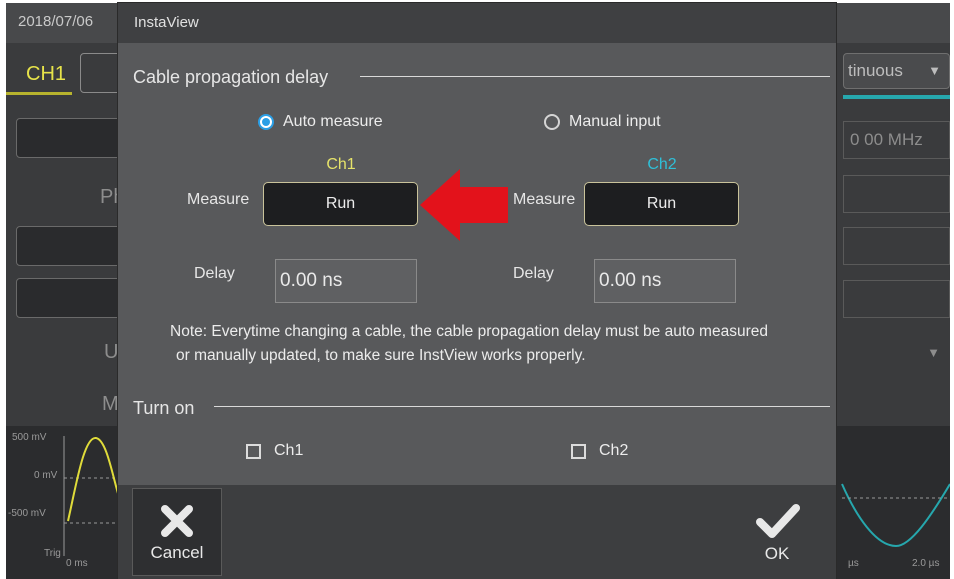  I want to click on dialog-title: InstaView, so click(477, 23).